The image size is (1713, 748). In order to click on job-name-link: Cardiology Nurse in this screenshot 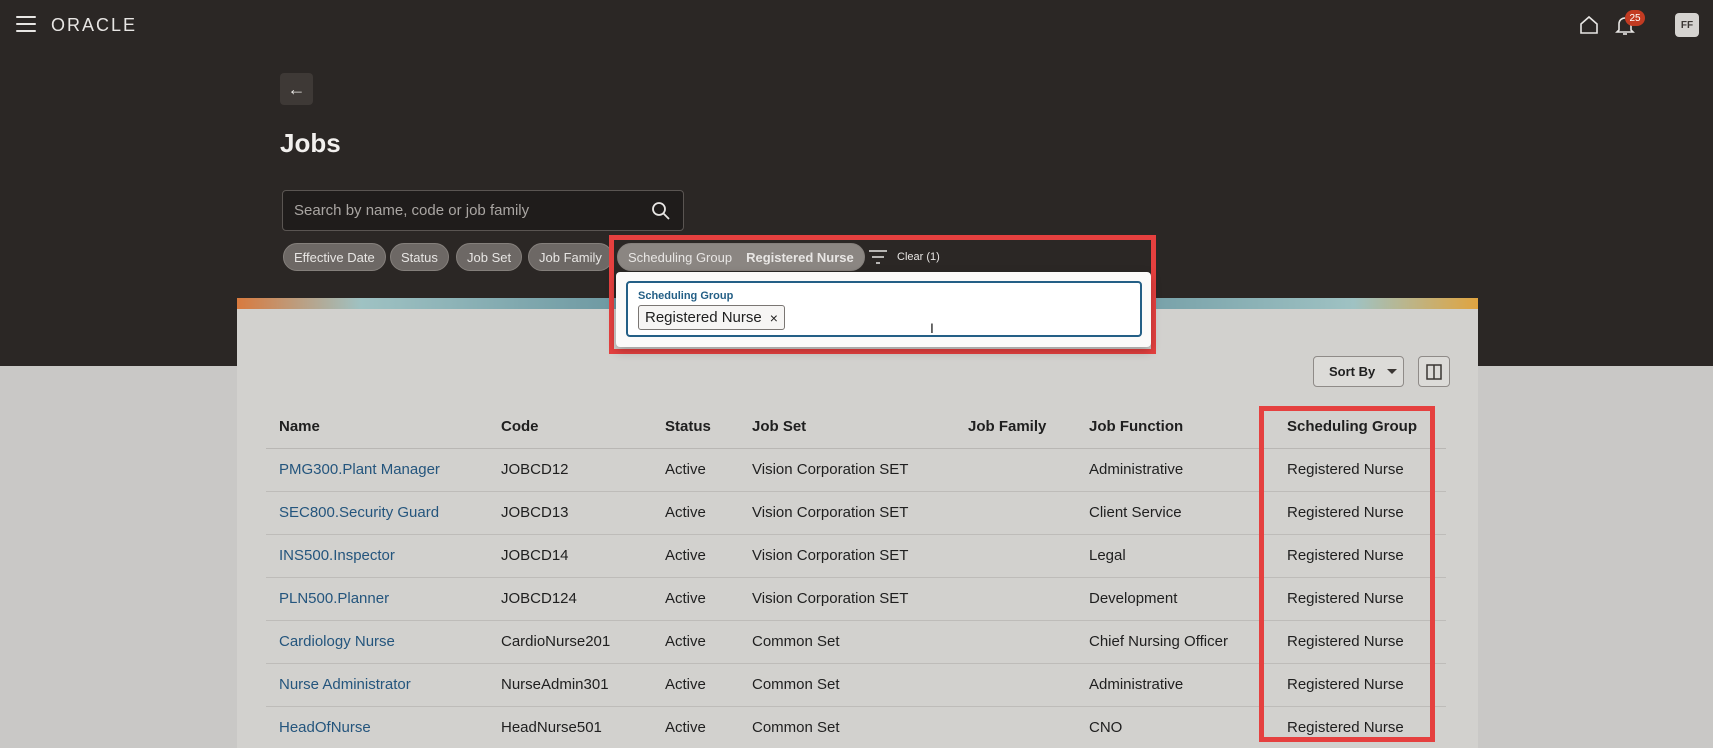, I will do `click(337, 641)`.